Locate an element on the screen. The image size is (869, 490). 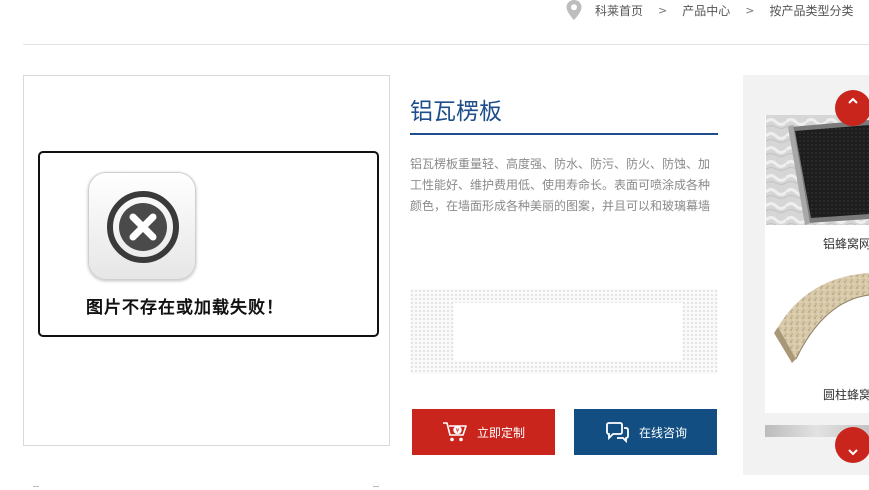
related-product-label: 铝蜂窝网 is located at coordinates (846, 243).